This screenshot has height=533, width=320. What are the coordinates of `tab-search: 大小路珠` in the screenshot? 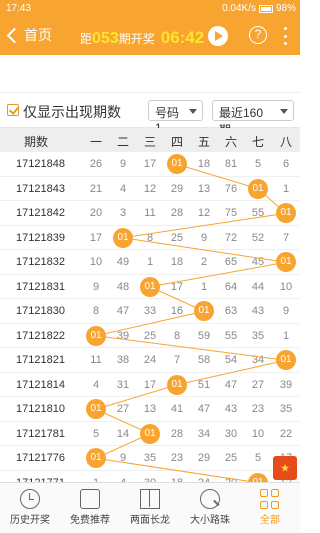 It's located at (210, 508).